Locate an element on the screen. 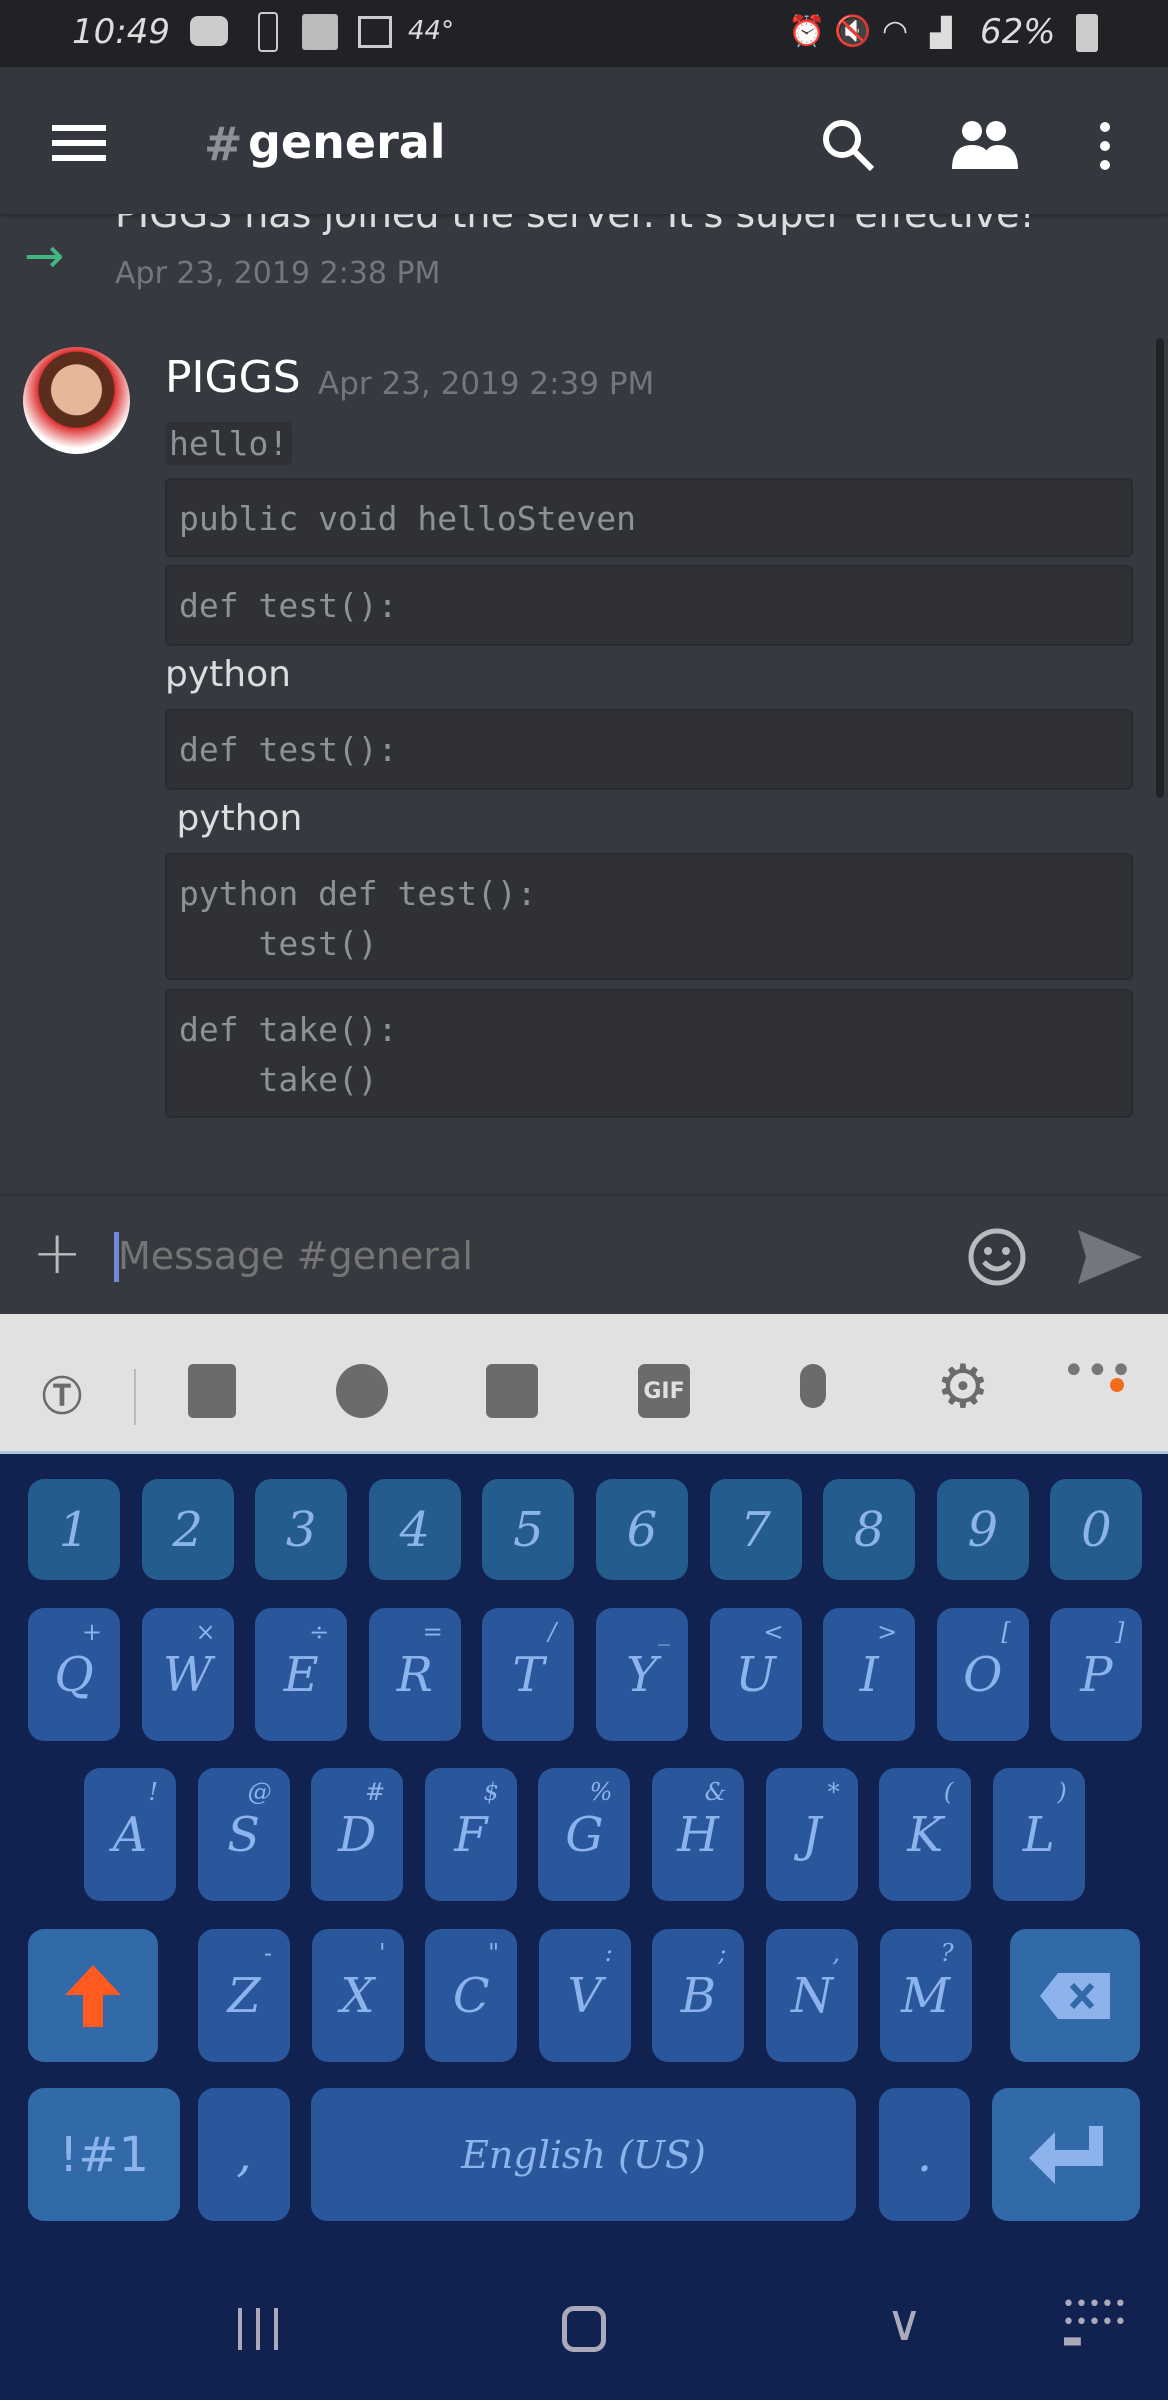  menu-button is located at coordinates (79, 143).